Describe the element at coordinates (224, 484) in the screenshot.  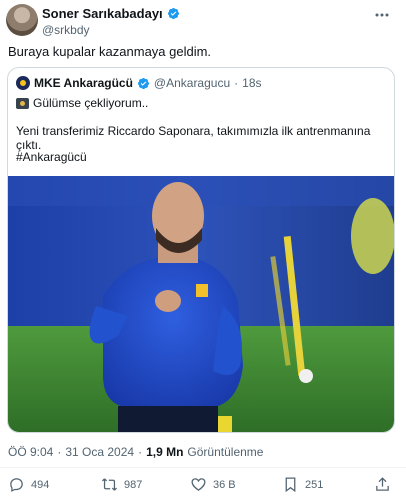
I see `like-count: 36 B` at that location.